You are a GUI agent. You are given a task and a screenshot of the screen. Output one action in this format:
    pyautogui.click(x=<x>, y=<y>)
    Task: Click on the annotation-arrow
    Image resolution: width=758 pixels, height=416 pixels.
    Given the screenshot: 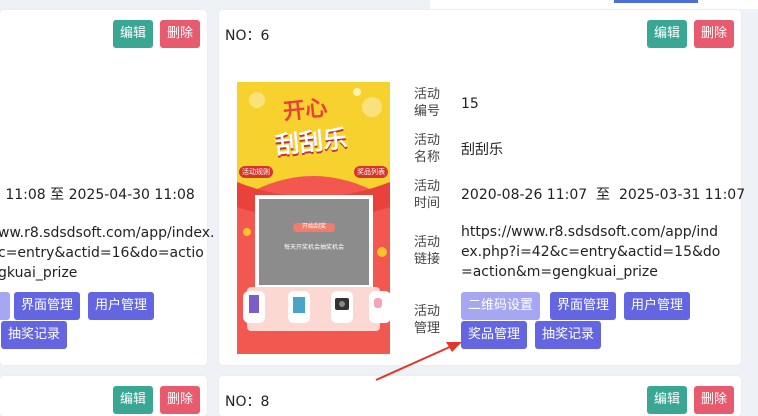 What is the action you would take?
    pyautogui.click(x=418, y=361)
    